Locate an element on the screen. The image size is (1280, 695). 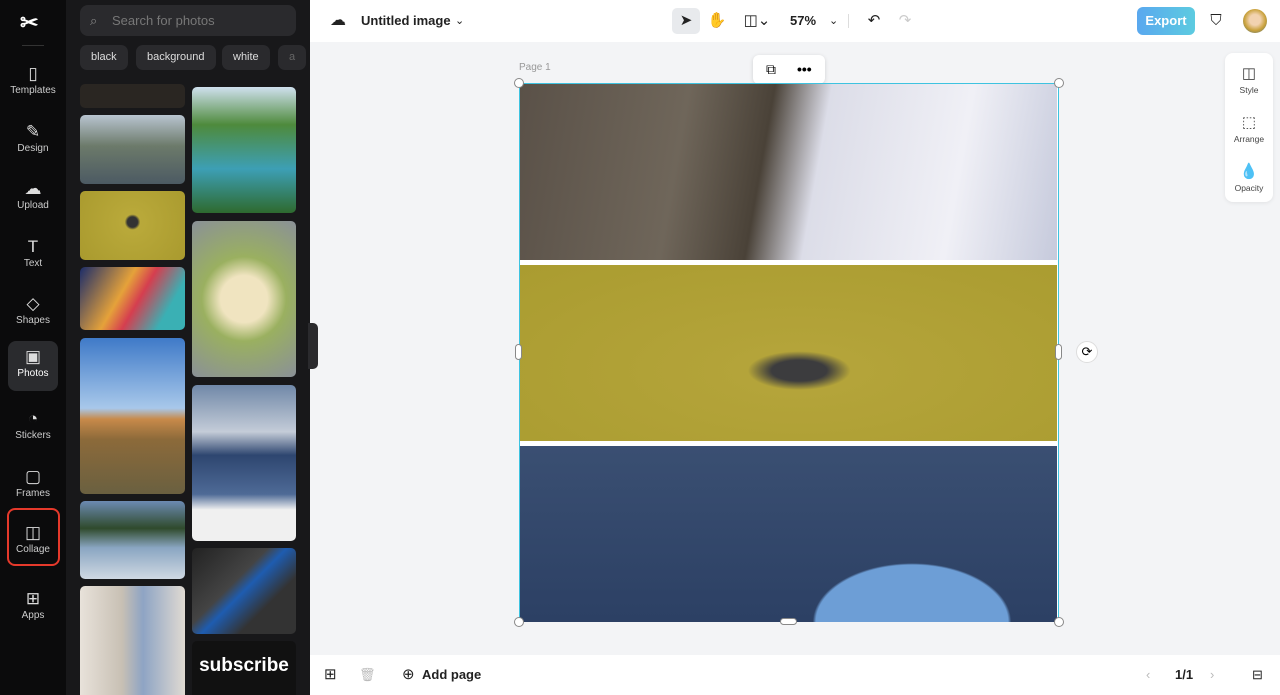
tag-white: white is located at coordinates (246, 57).